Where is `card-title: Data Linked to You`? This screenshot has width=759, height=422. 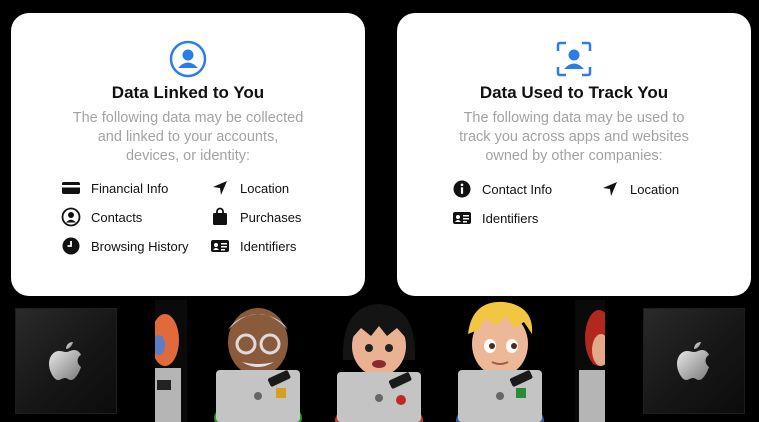 card-title: Data Linked to You is located at coordinates (188, 92).